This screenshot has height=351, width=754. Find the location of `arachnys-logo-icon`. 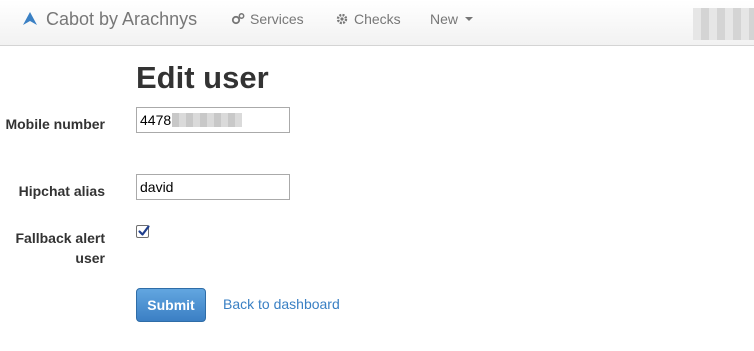

arachnys-logo-icon is located at coordinates (30, 18).